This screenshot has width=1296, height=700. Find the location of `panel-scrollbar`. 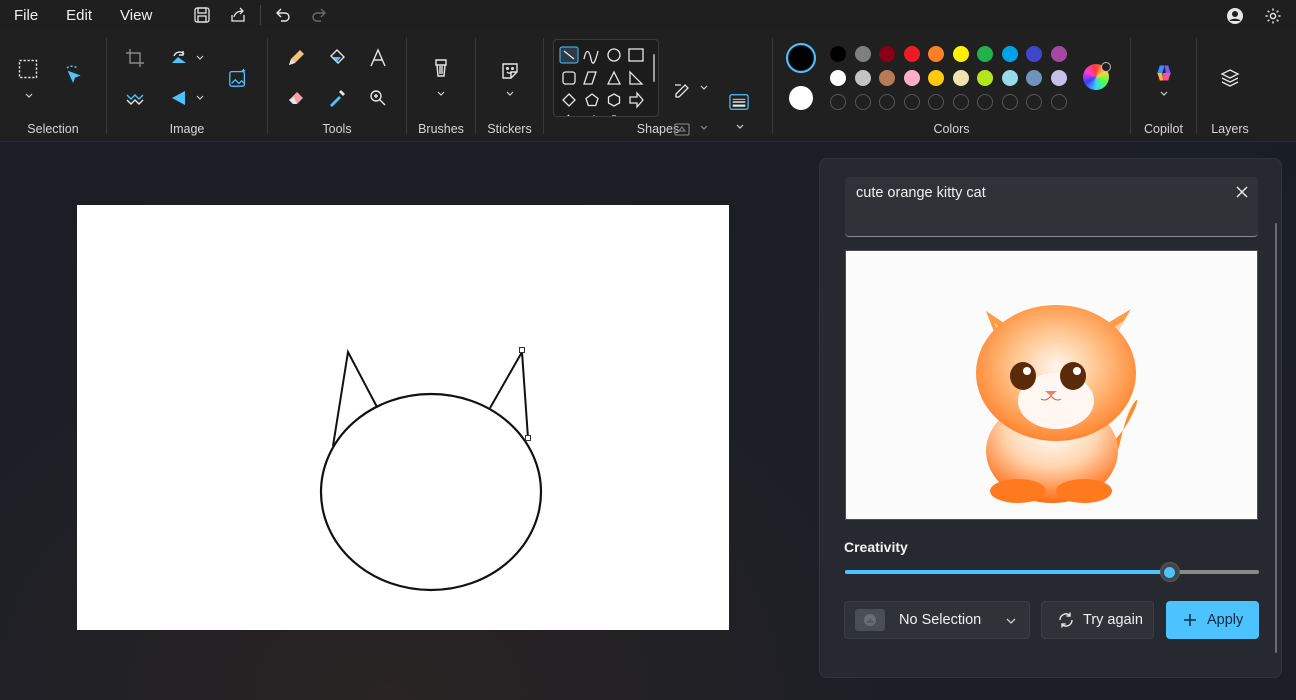

panel-scrollbar is located at coordinates (1276, 438).